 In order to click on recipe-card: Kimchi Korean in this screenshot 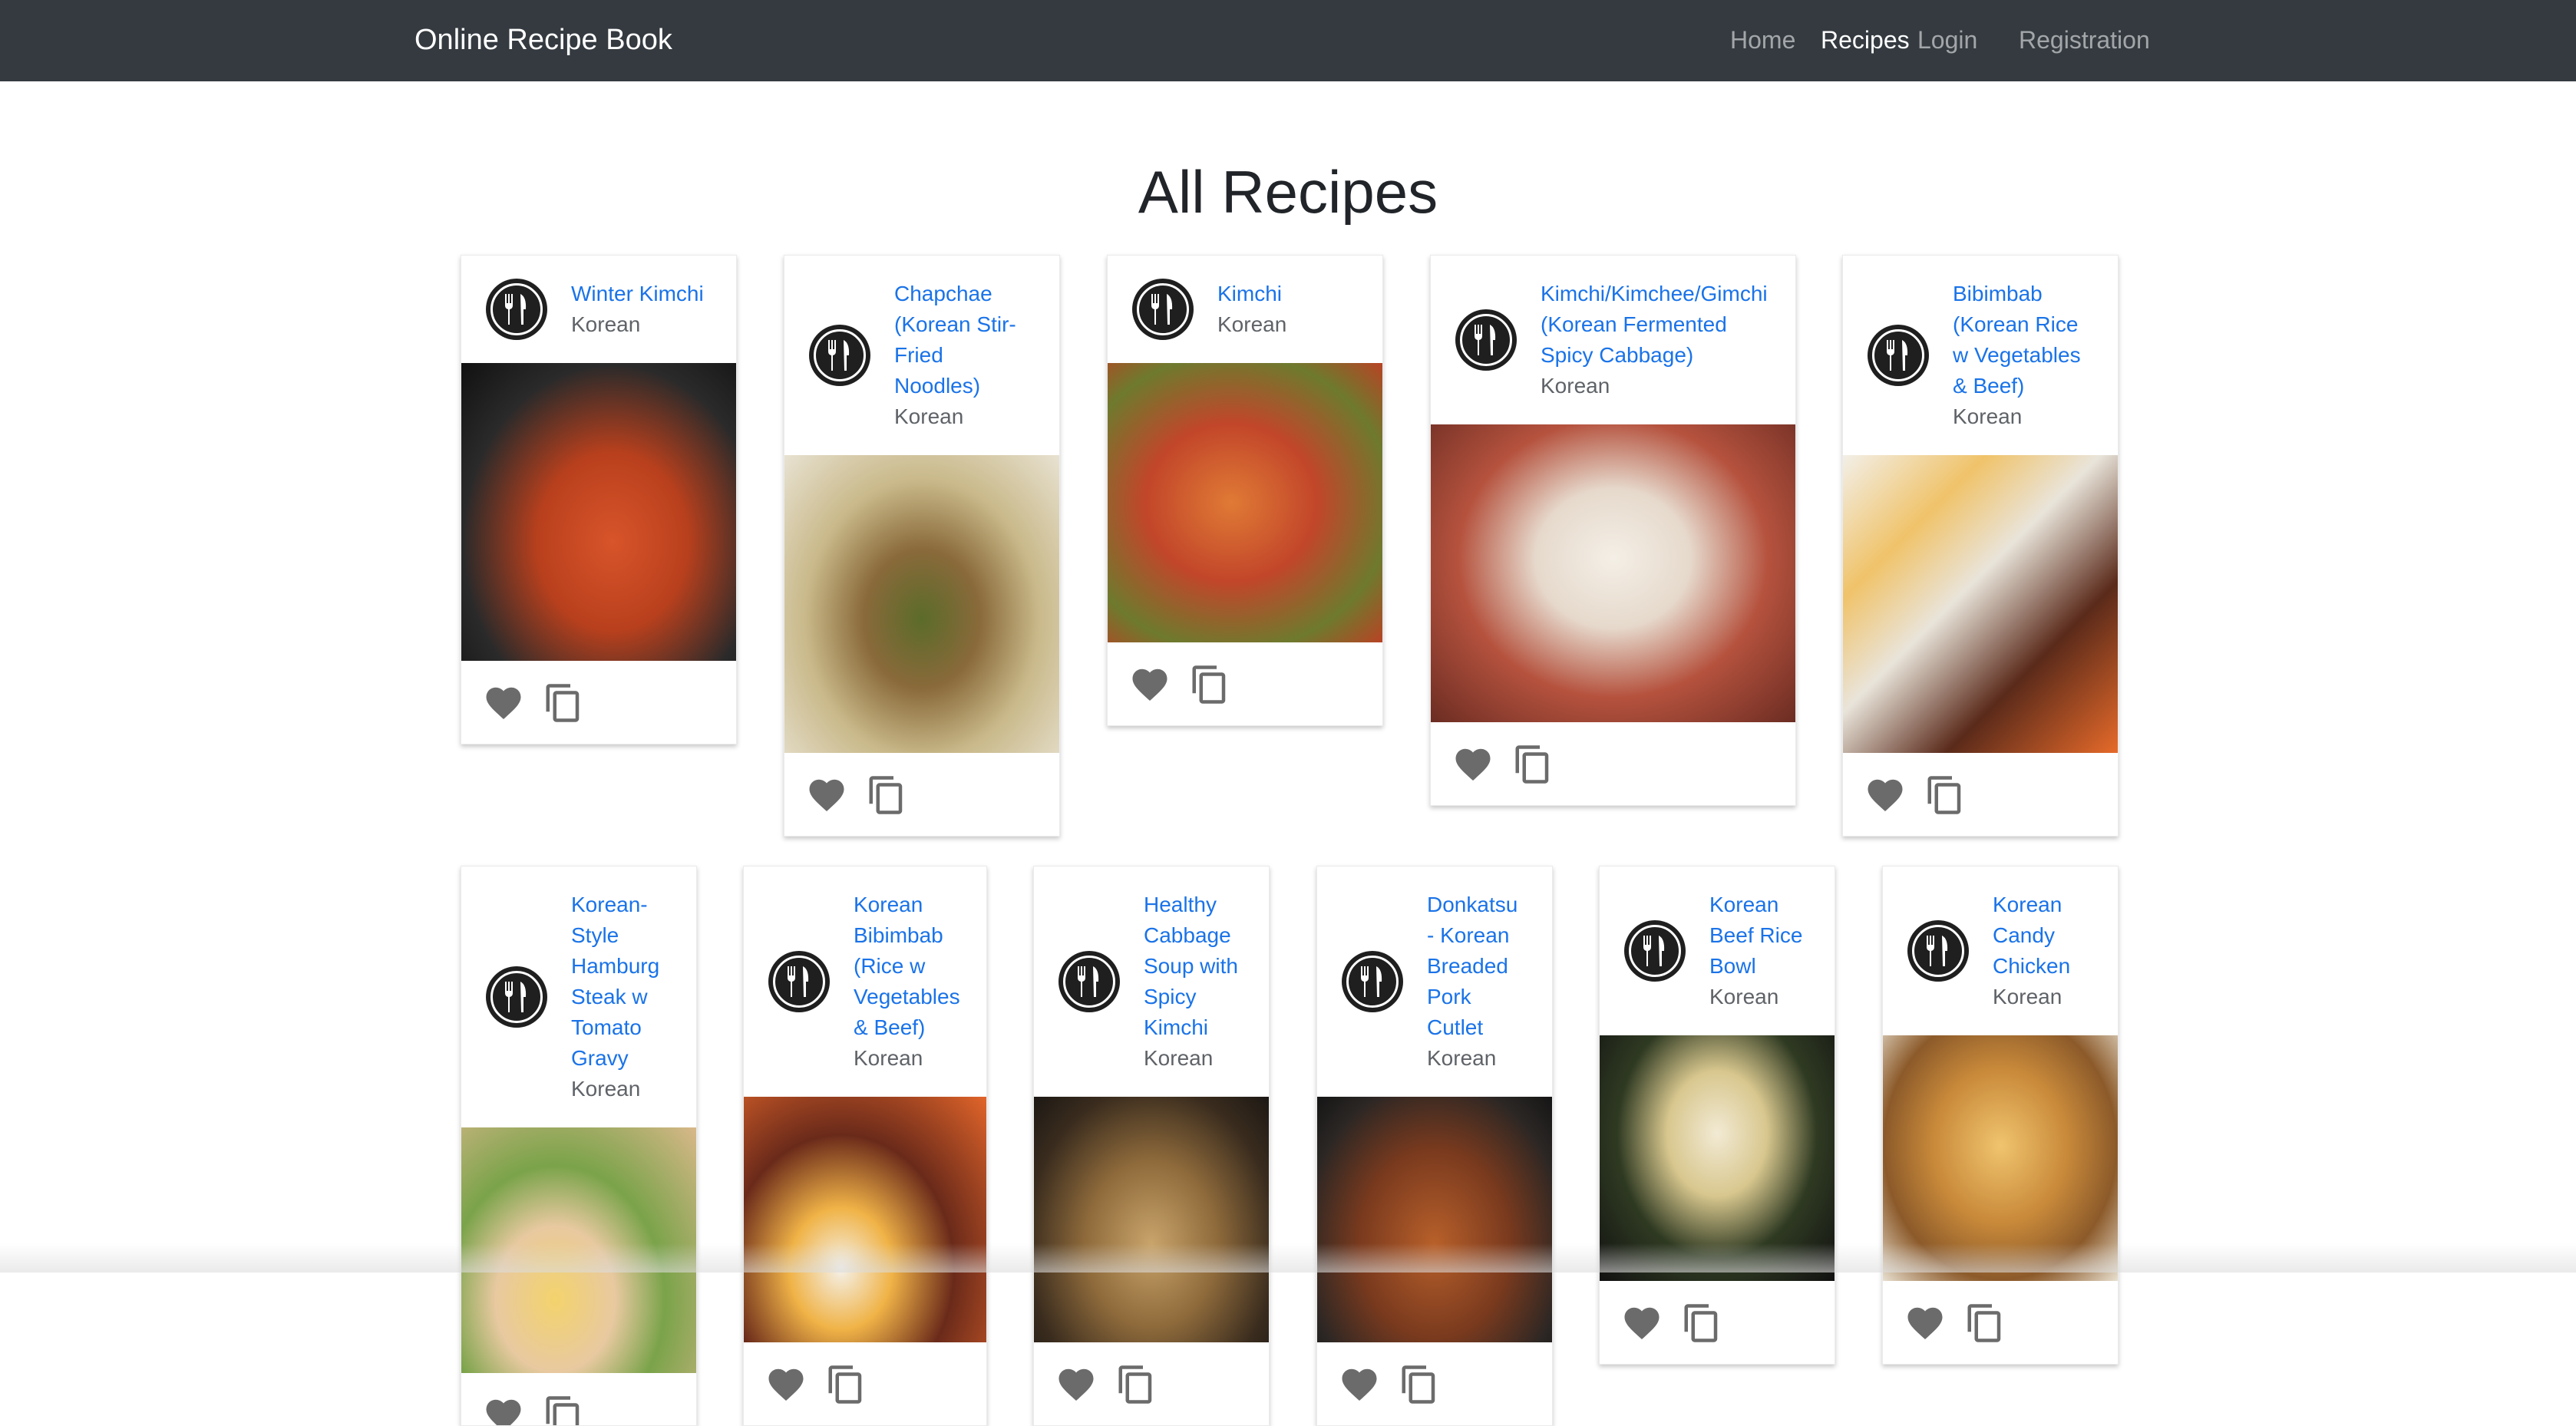, I will do `click(1245, 491)`.